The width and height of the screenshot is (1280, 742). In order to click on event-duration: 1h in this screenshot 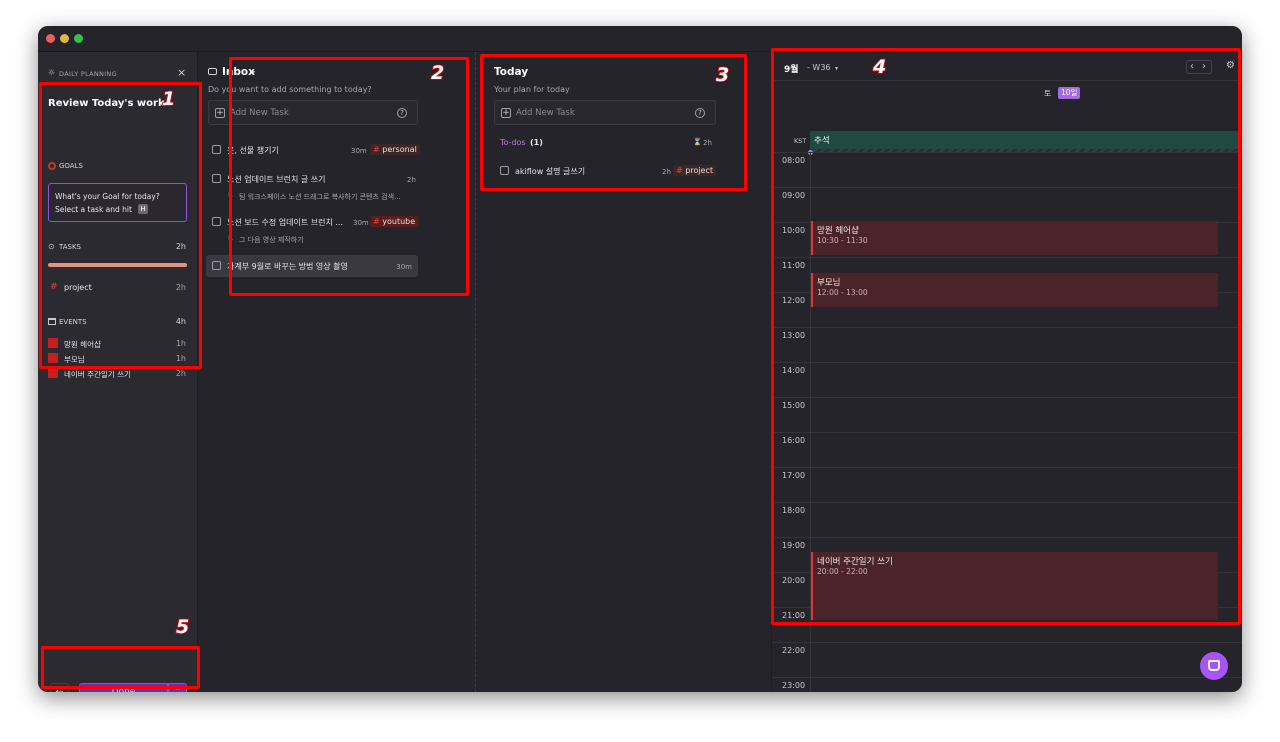, I will do `click(180, 358)`.